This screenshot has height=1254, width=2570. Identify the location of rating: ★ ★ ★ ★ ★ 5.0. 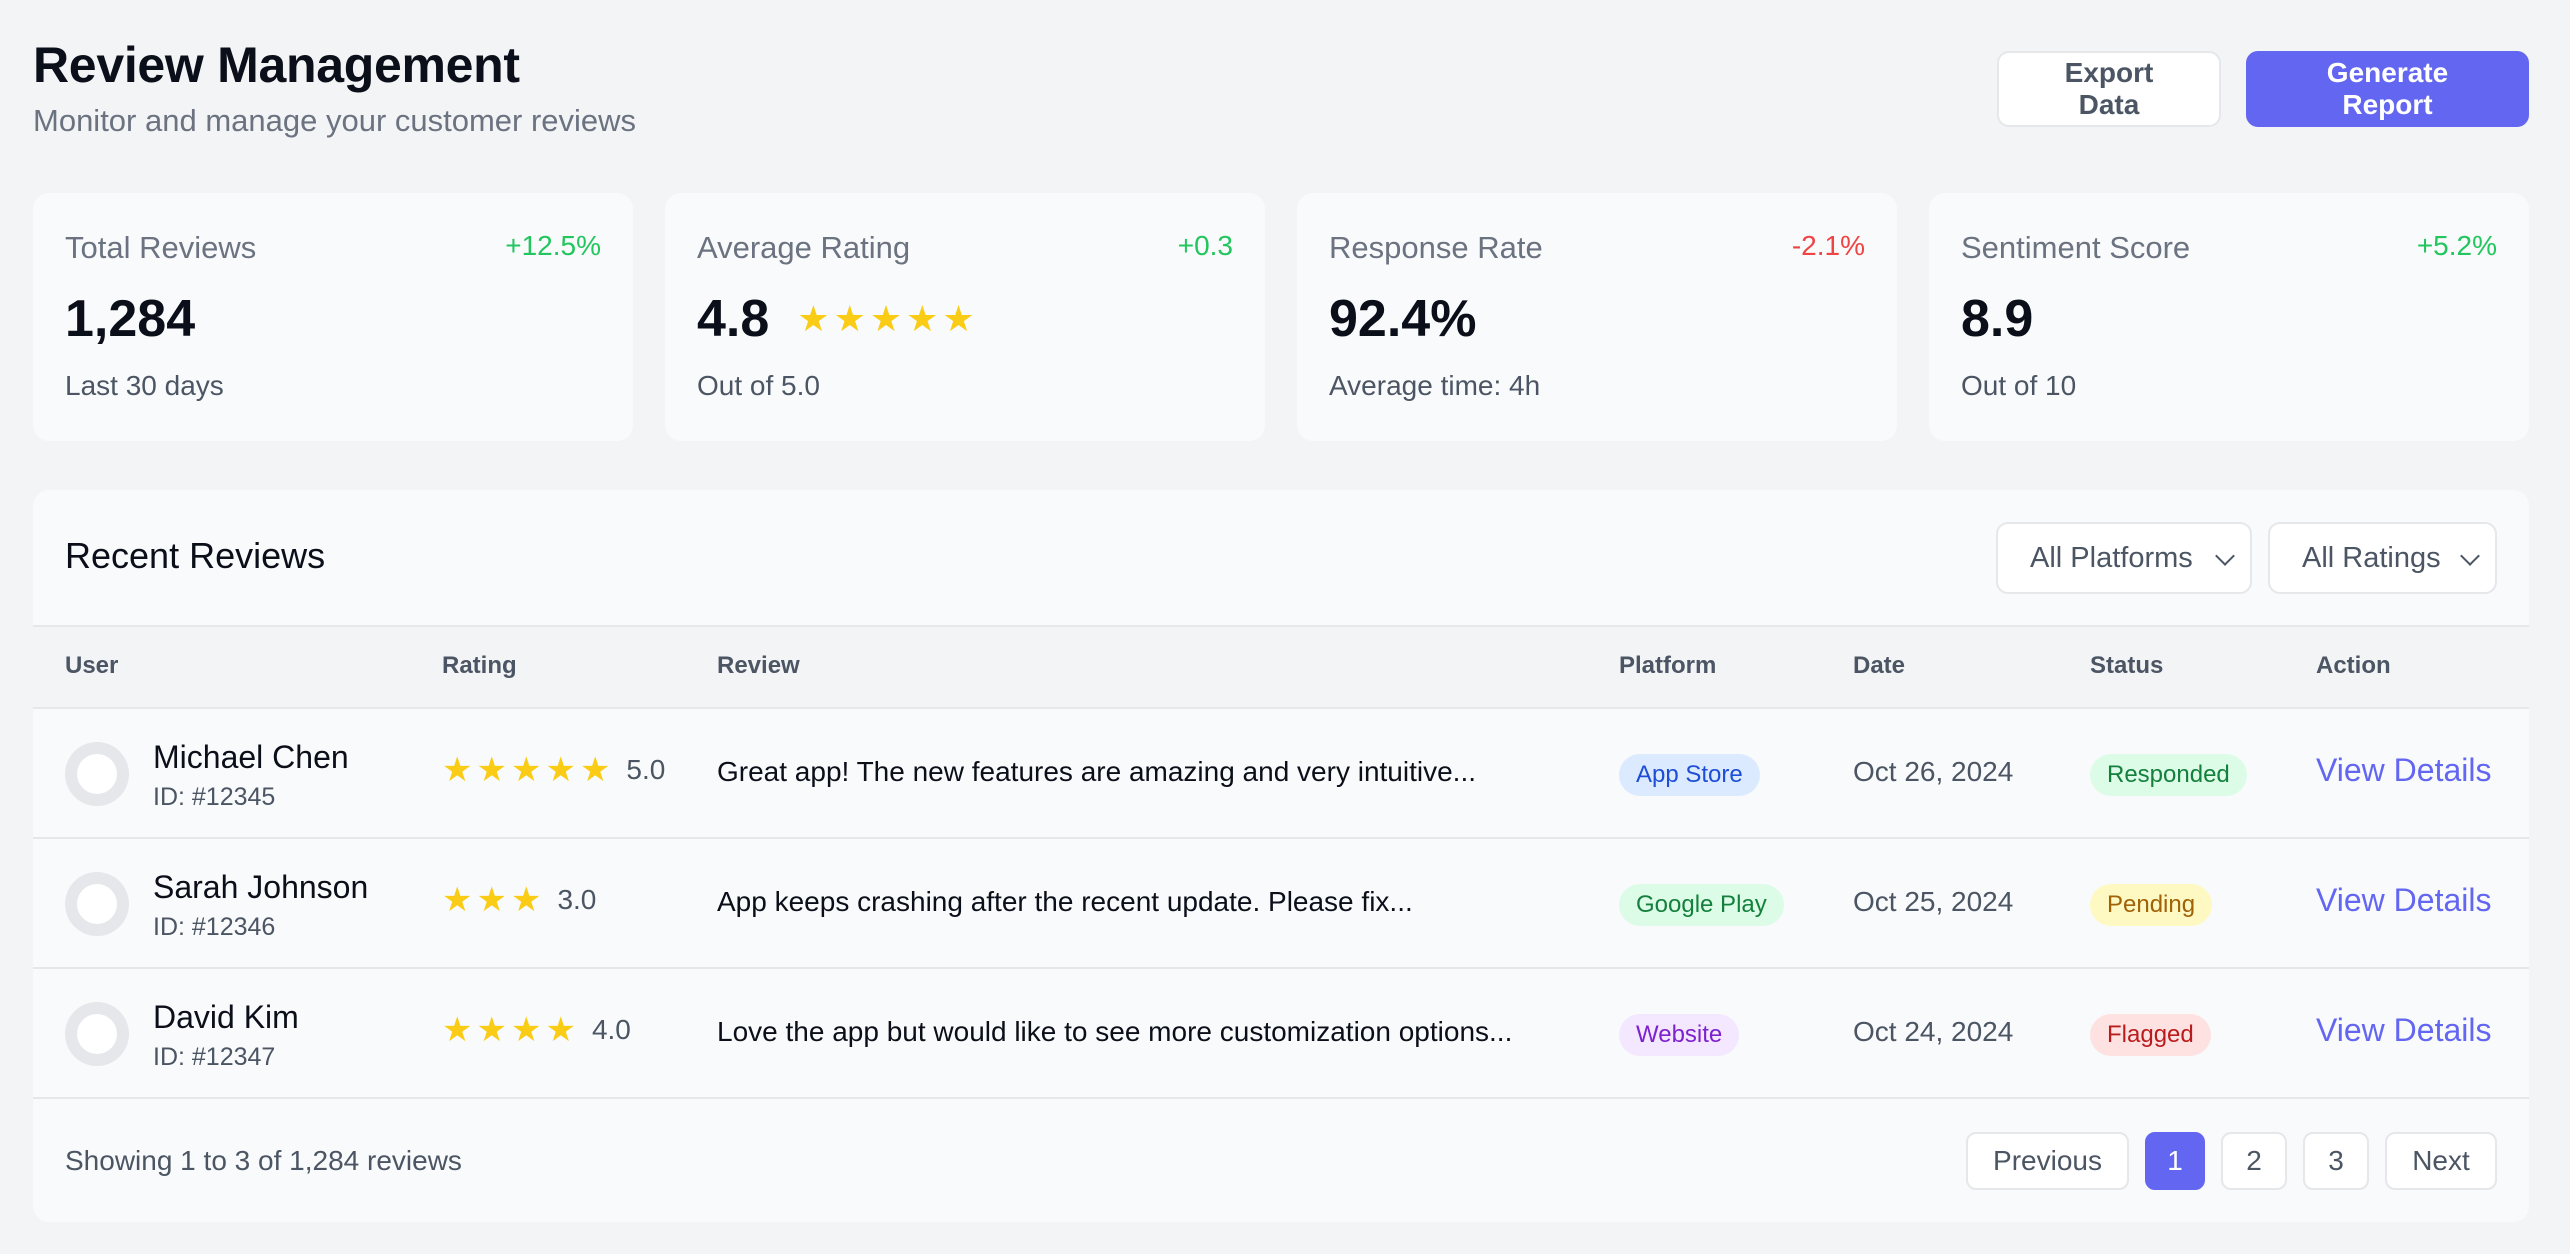
(553, 770).